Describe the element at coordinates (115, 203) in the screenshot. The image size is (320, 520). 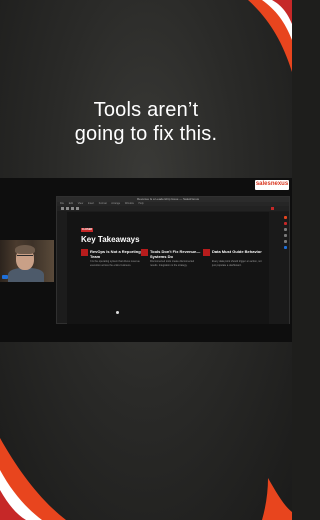
I see `menu-arrange: Arrange` at that location.